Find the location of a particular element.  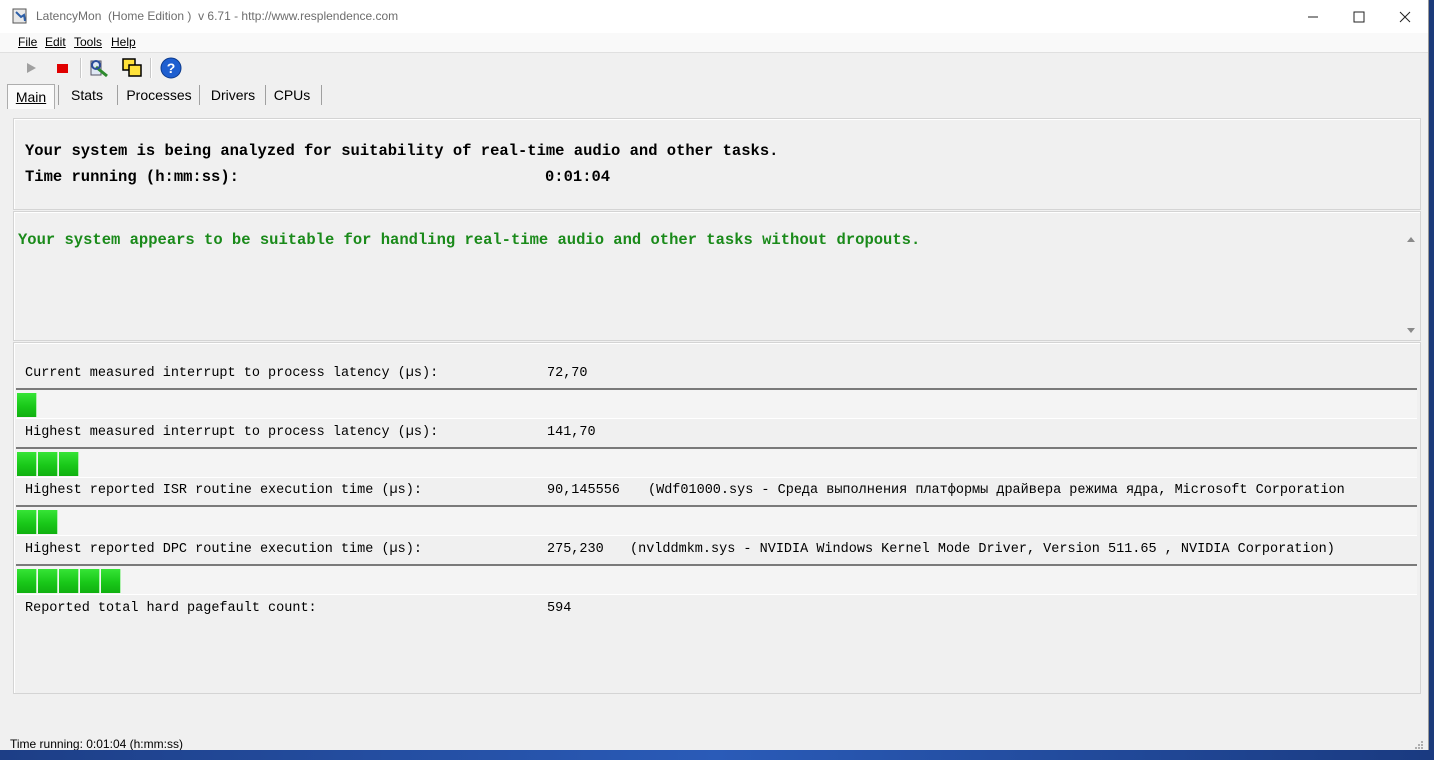

tools-button is located at coordinates (99, 68).